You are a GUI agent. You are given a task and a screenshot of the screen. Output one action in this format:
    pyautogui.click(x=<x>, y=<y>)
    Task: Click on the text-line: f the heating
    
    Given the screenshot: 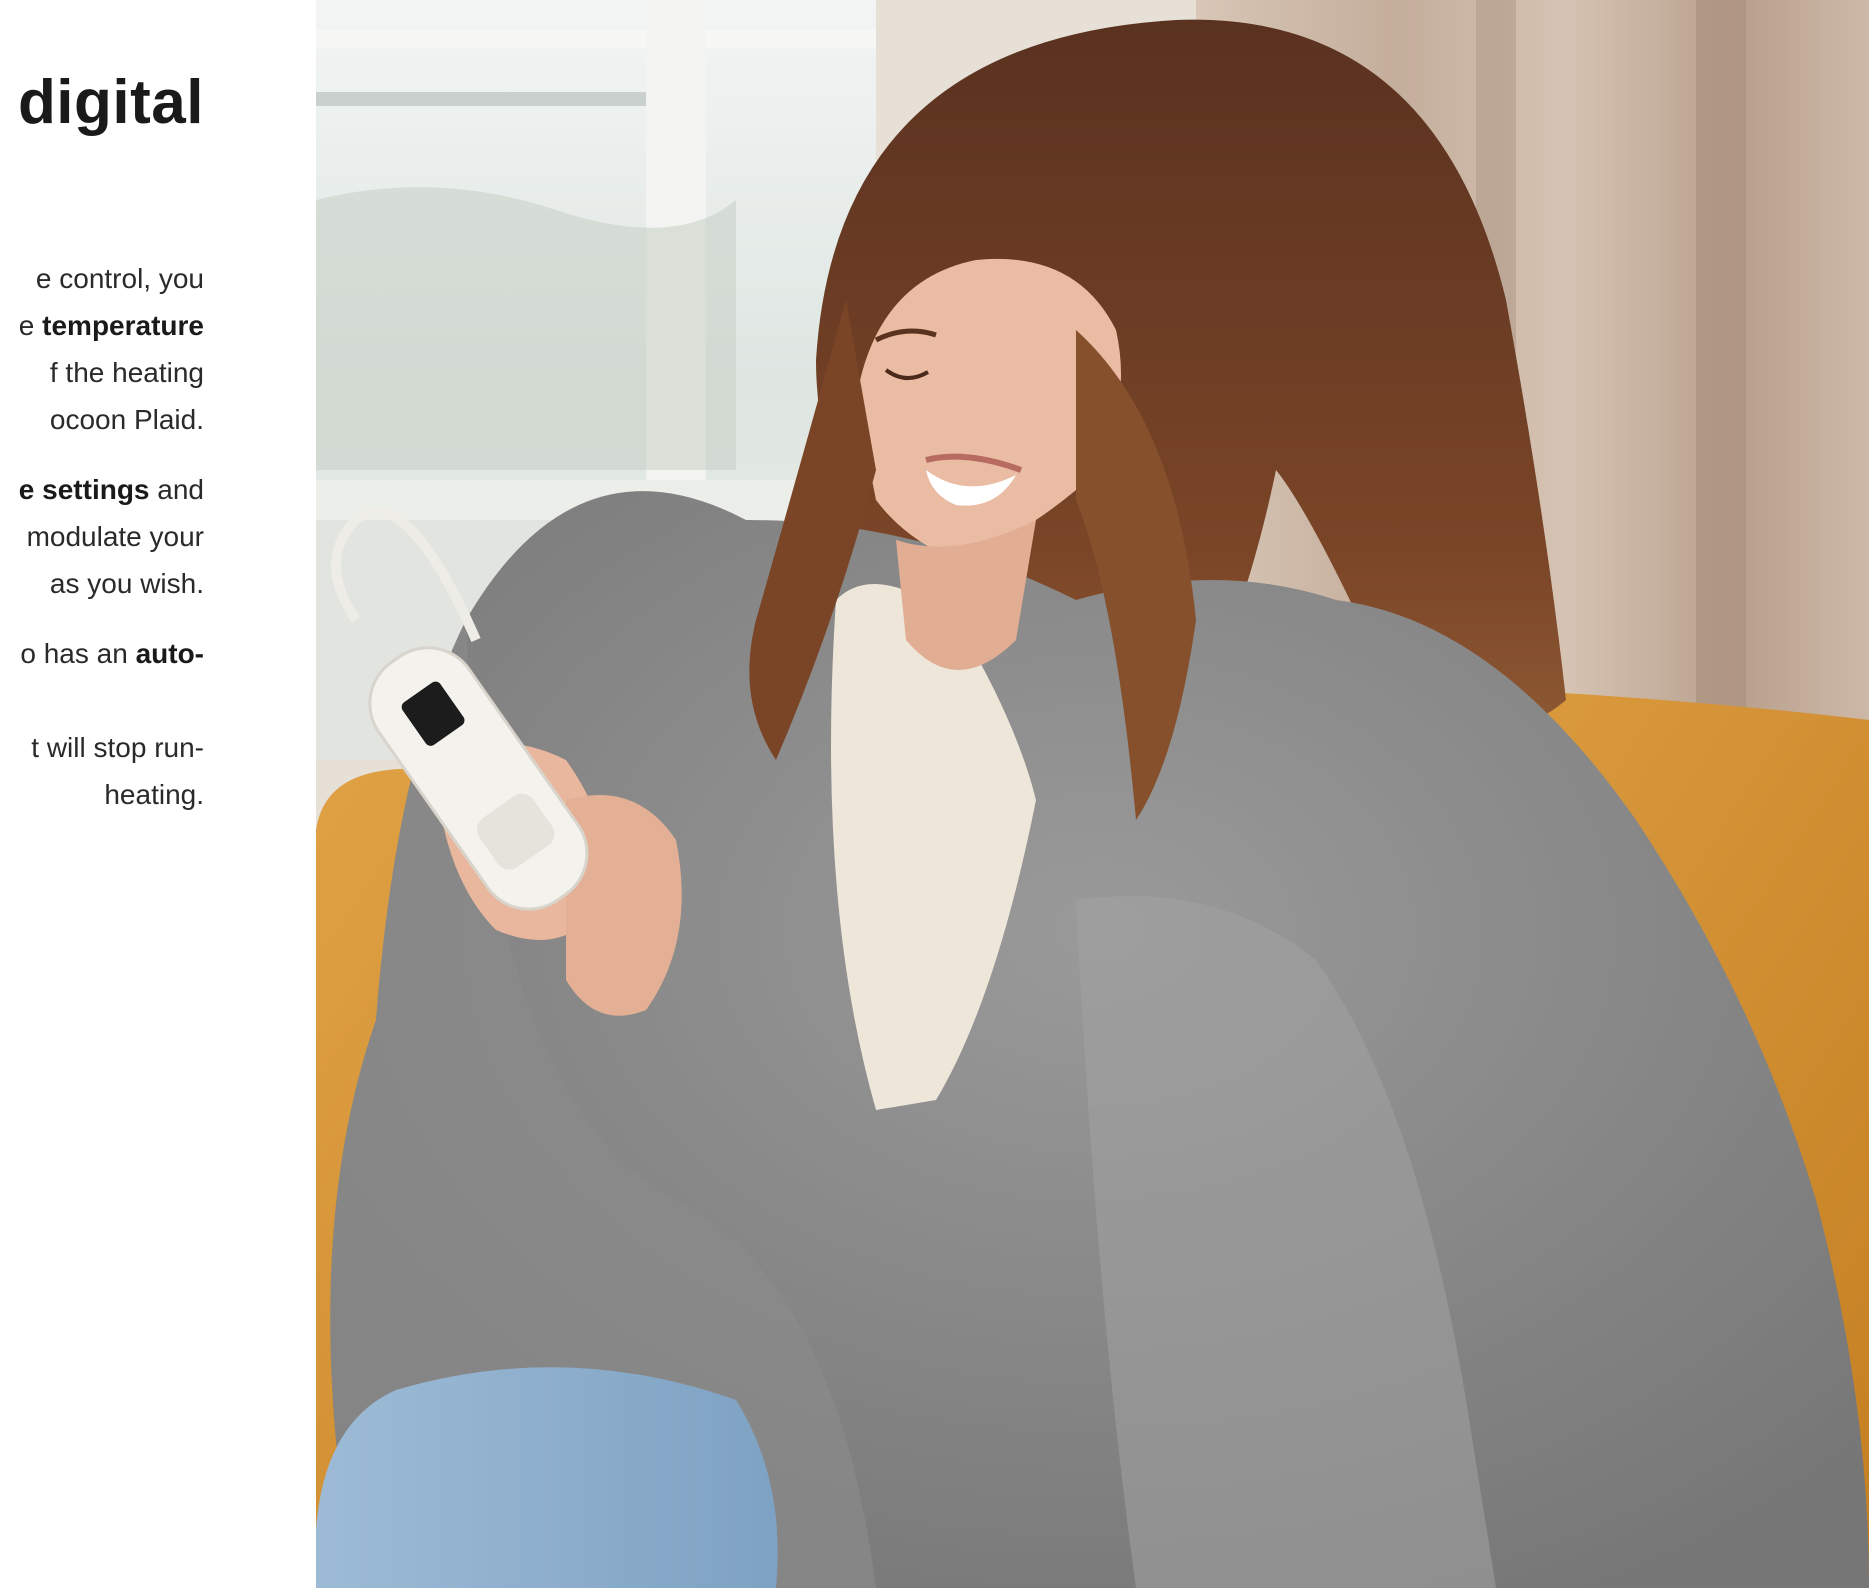 What is the action you would take?
    pyautogui.click(x=126, y=373)
    